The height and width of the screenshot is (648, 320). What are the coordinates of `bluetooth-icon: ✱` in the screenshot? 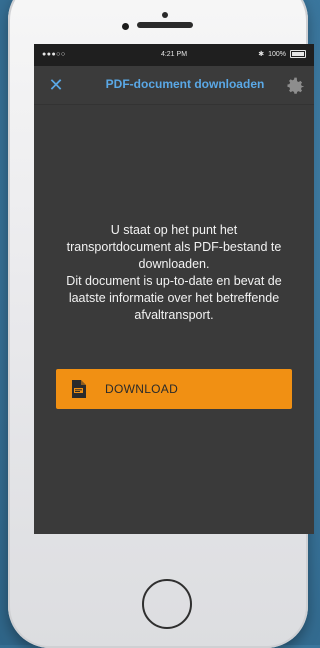 It's located at (261, 54).